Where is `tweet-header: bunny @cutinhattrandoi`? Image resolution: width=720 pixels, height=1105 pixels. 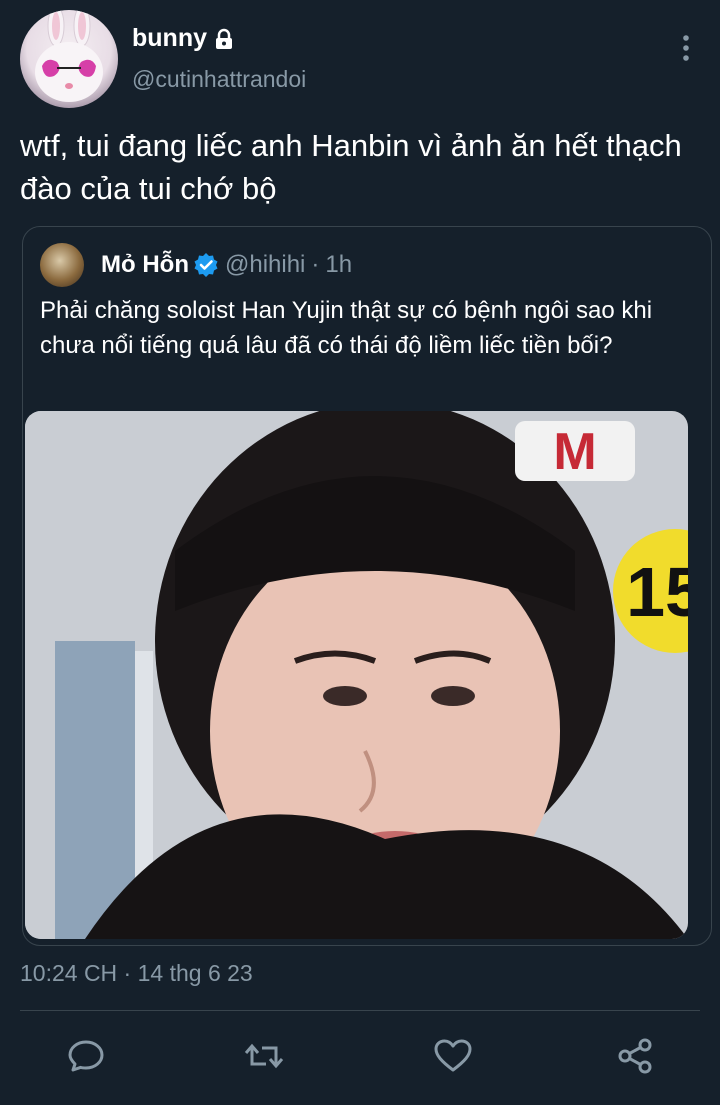
tweet-header: bunny @cutinhattrandoi is located at coordinates (360, 60).